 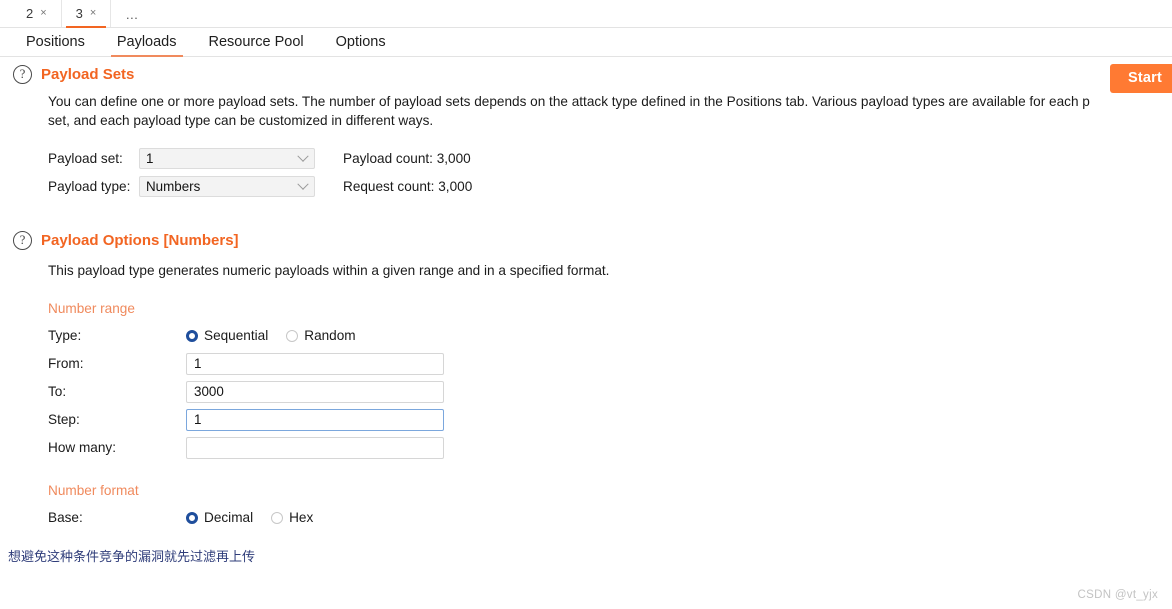 I want to click on tab-payloads: Payloads, so click(x=147, y=42).